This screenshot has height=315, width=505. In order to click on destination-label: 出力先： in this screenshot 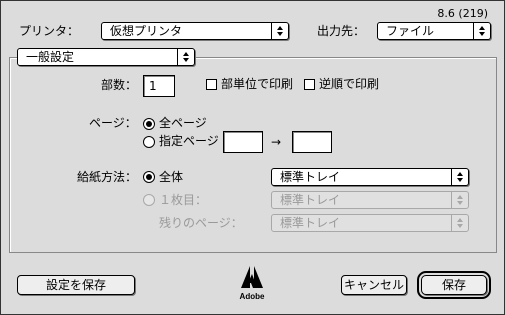, I will do `click(341, 31)`.